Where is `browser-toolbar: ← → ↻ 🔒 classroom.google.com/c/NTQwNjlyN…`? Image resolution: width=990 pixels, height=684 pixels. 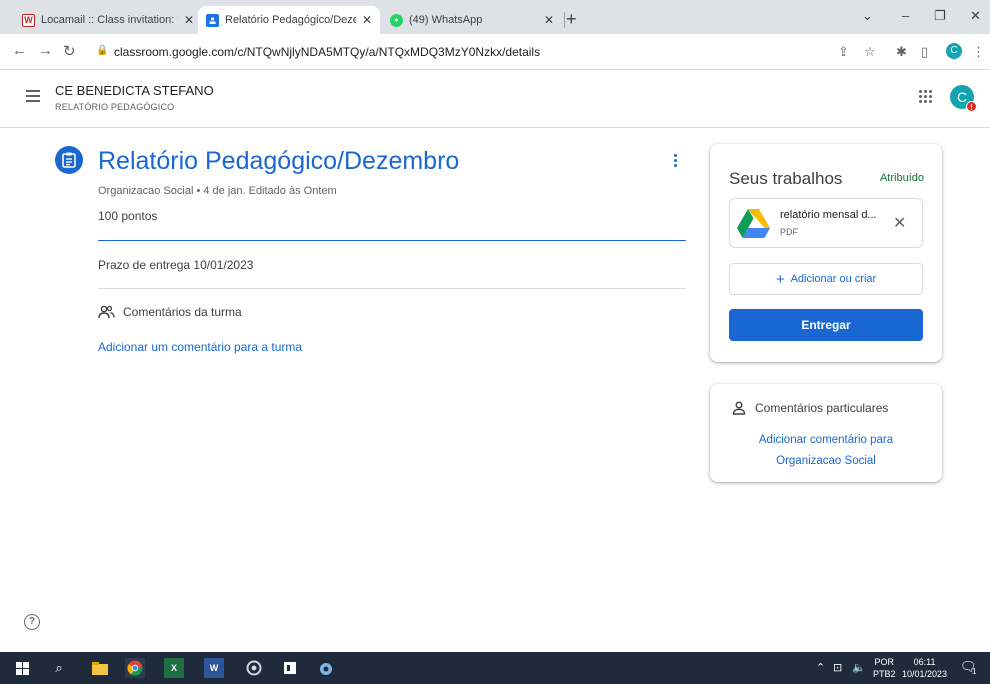 browser-toolbar: ← → ↻ 🔒 classroom.google.com/c/NTQwNjlyN… is located at coordinates (495, 52).